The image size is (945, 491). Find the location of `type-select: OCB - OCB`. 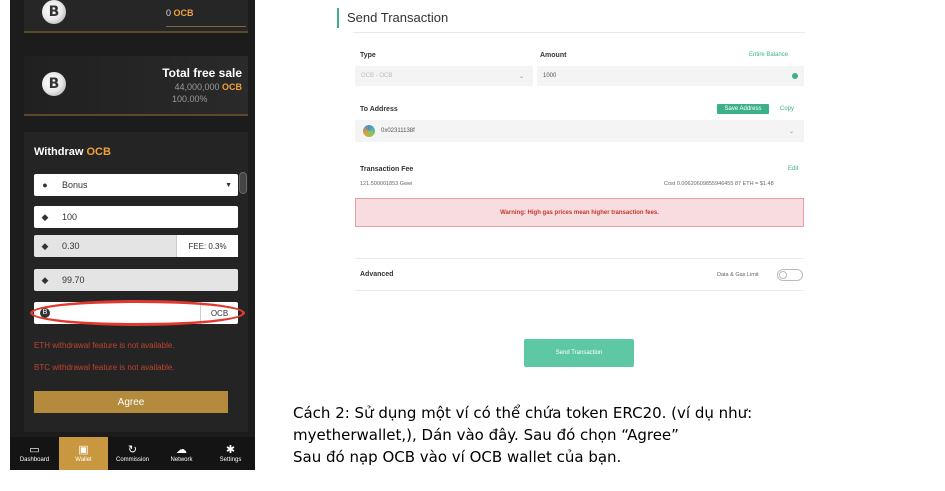

type-select: OCB - OCB is located at coordinates (444, 76).